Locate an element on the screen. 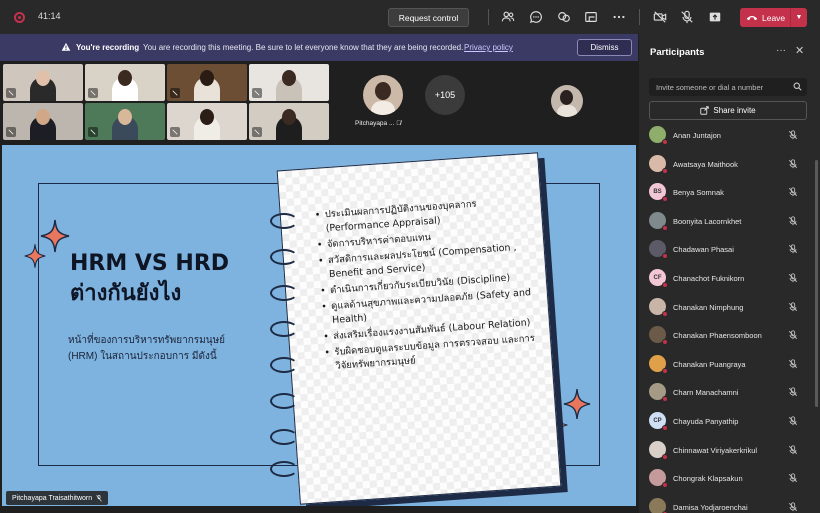 The height and width of the screenshot is (513, 820). search-icon is located at coordinates (797, 86).